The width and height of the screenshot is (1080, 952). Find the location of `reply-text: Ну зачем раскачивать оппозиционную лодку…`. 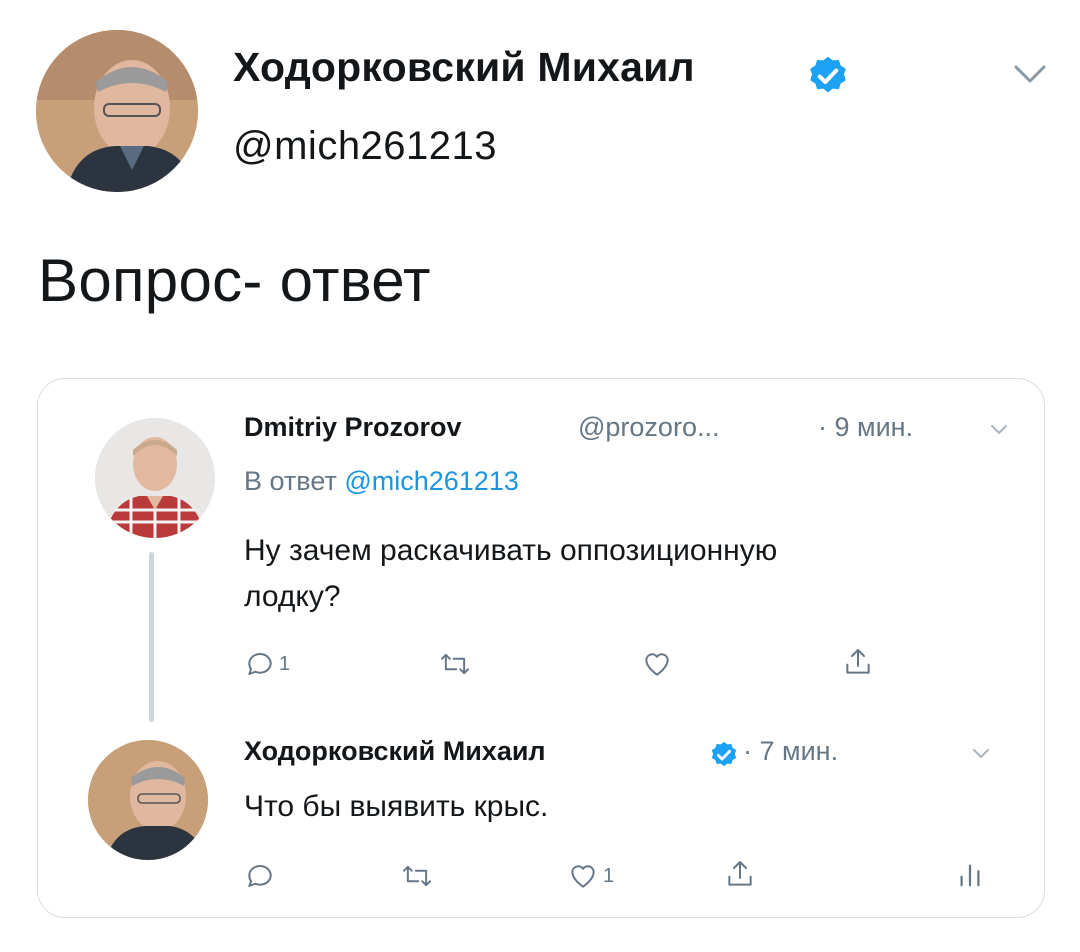

reply-text: Ну зачем раскачивать оппозиционную лодку… is located at coordinates (510, 574).